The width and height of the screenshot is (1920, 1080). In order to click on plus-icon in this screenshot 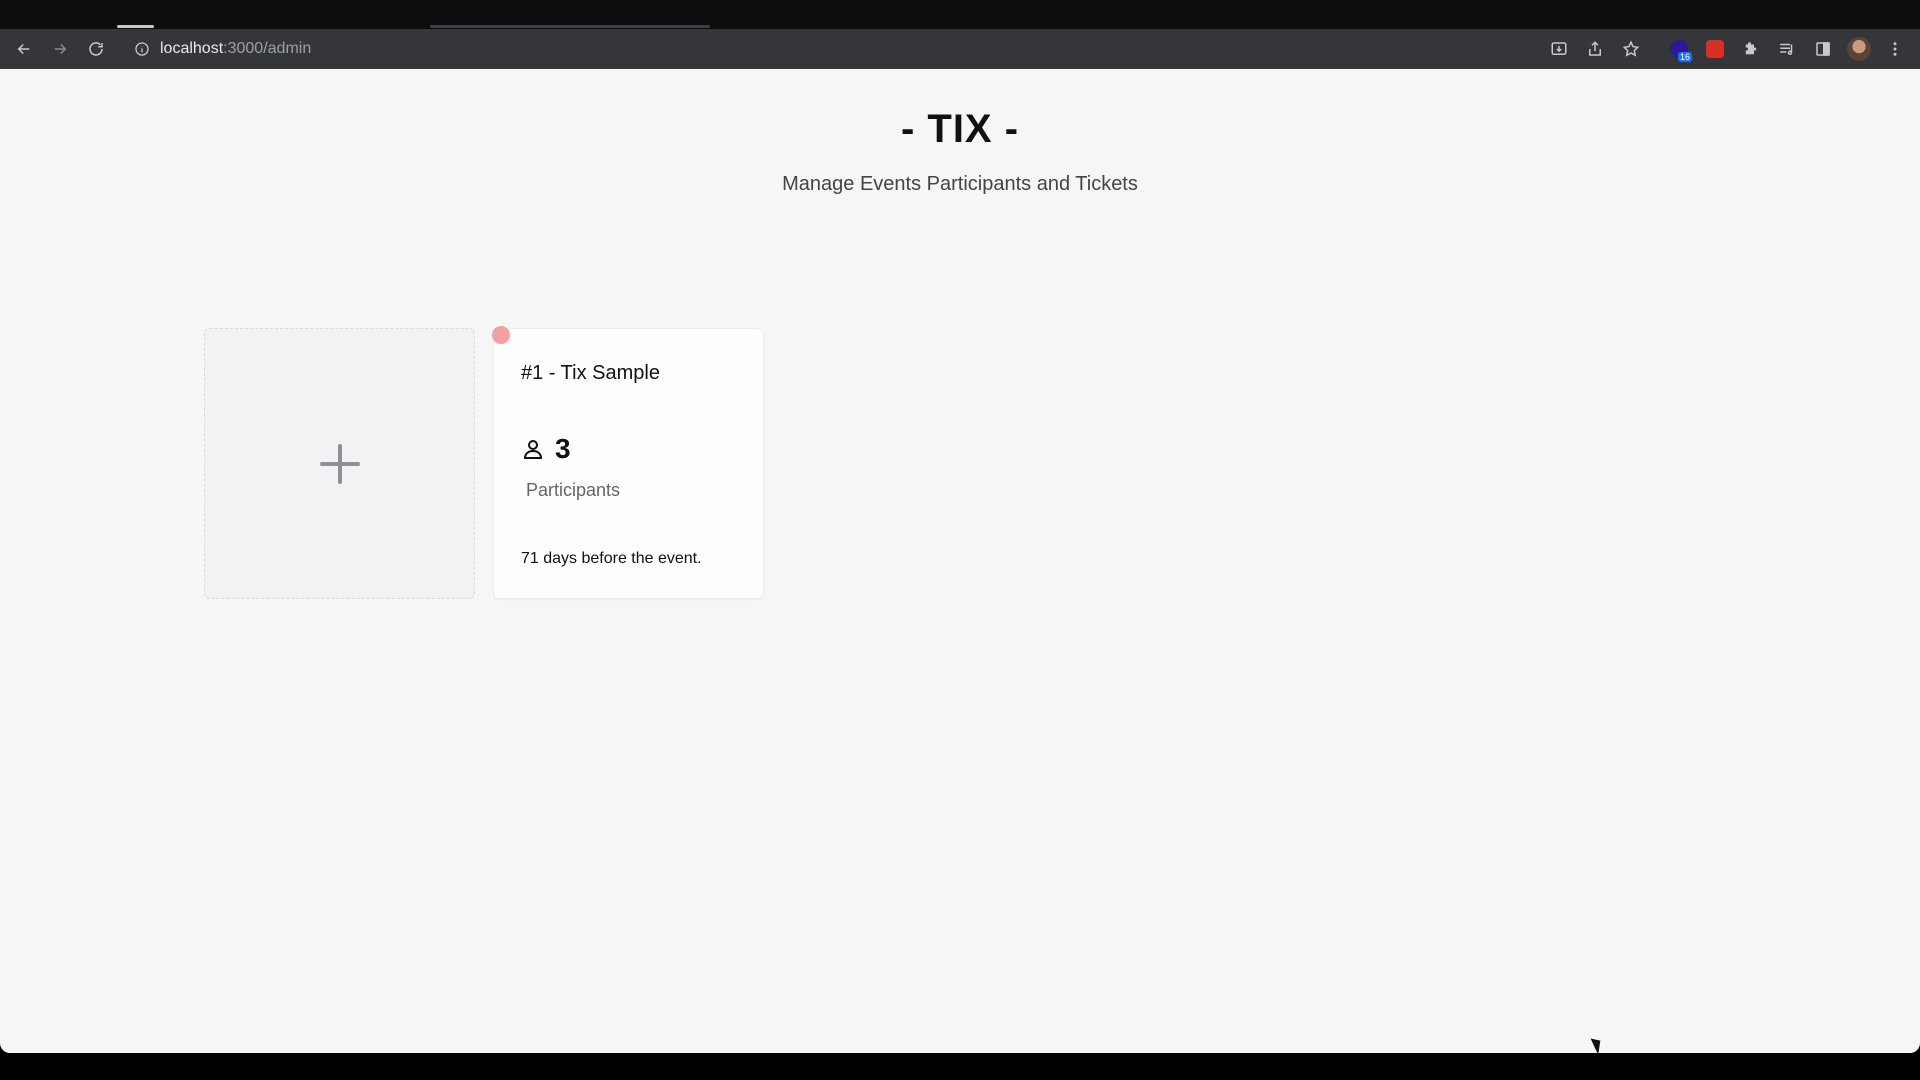, I will do `click(339, 463)`.